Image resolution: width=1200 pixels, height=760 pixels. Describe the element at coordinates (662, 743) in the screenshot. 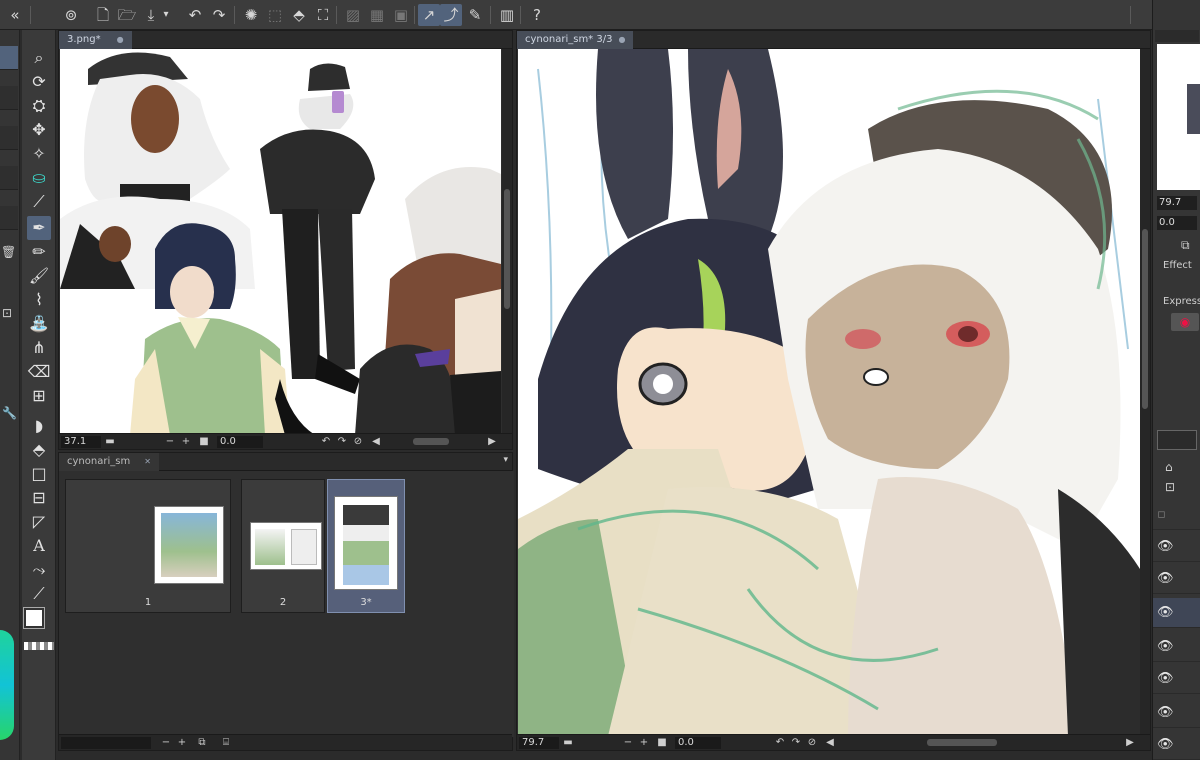

I see `fit-icon: ■` at that location.